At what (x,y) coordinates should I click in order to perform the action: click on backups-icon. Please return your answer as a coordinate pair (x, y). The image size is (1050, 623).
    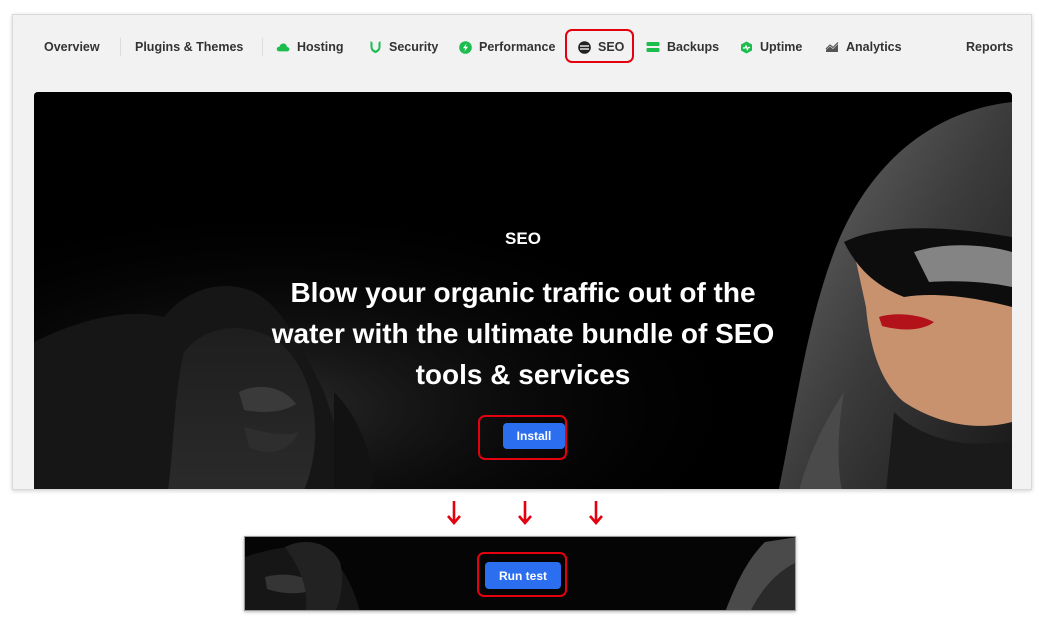
    Looking at the image, I should click on (653, 47).